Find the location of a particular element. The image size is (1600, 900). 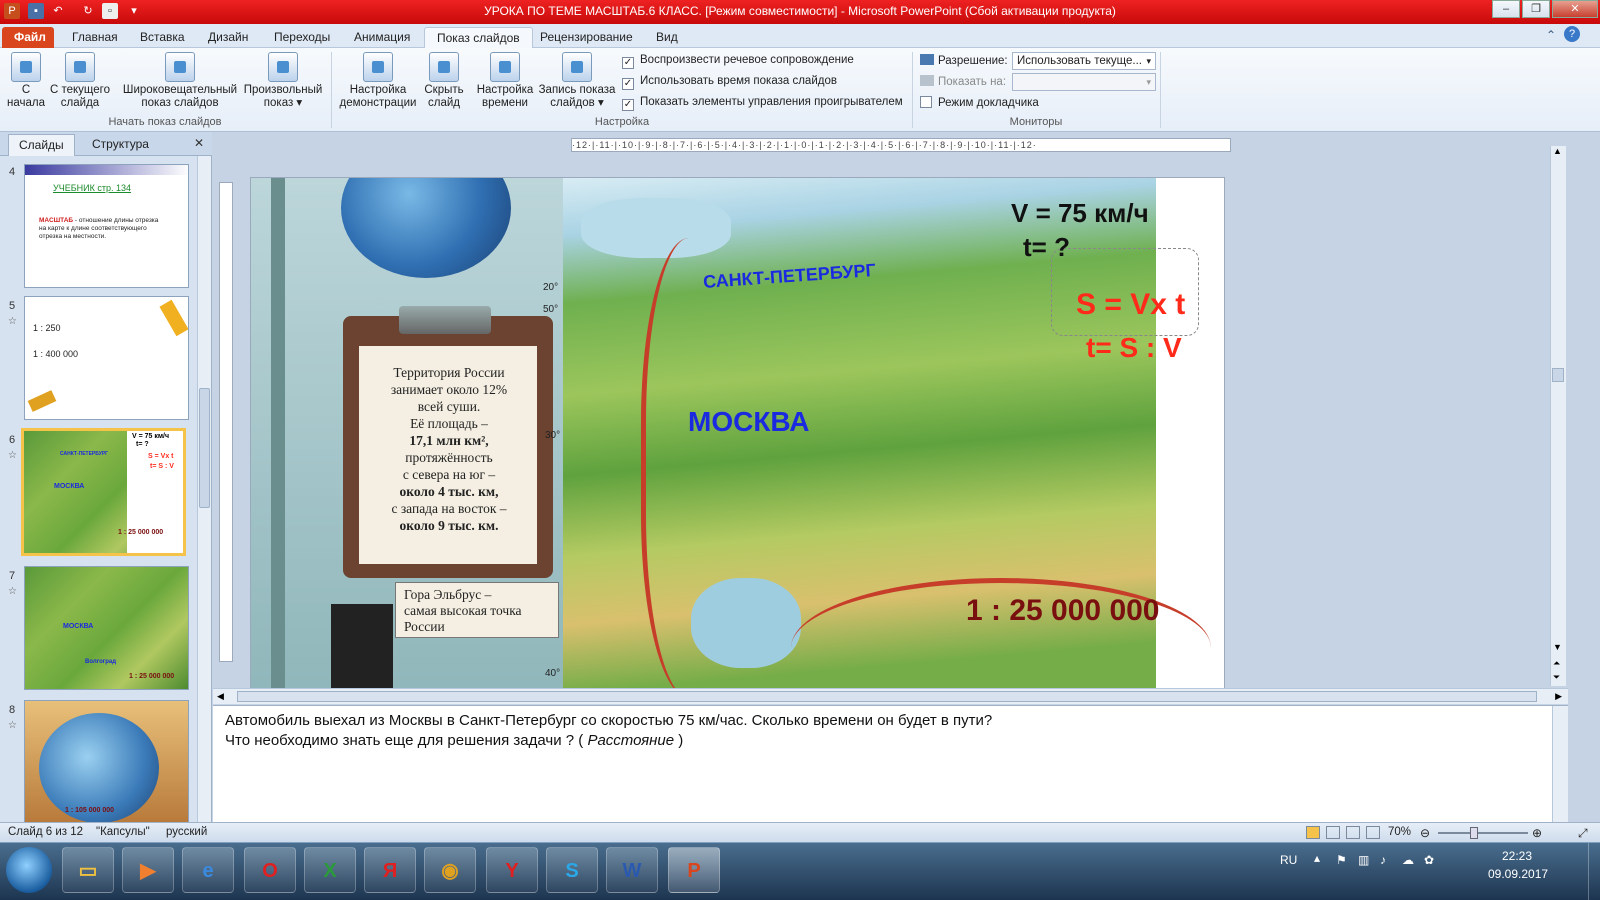

tab-slides: Слайды is located at coordinates (41, 145).